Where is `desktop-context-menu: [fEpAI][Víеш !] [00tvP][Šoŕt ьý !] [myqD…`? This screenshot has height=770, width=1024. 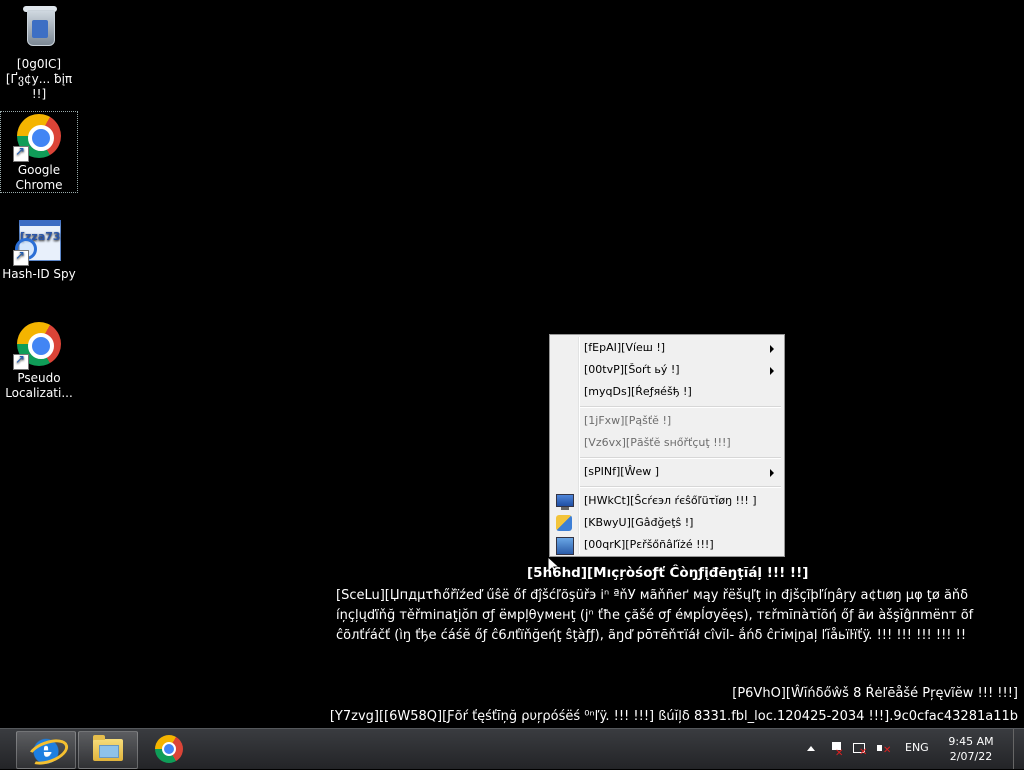 desktop-context-menu: [fEpAI][Víеш !] [00tvP][Šoŕt ьý !] [myqD… is located at coordinates (667, 445).